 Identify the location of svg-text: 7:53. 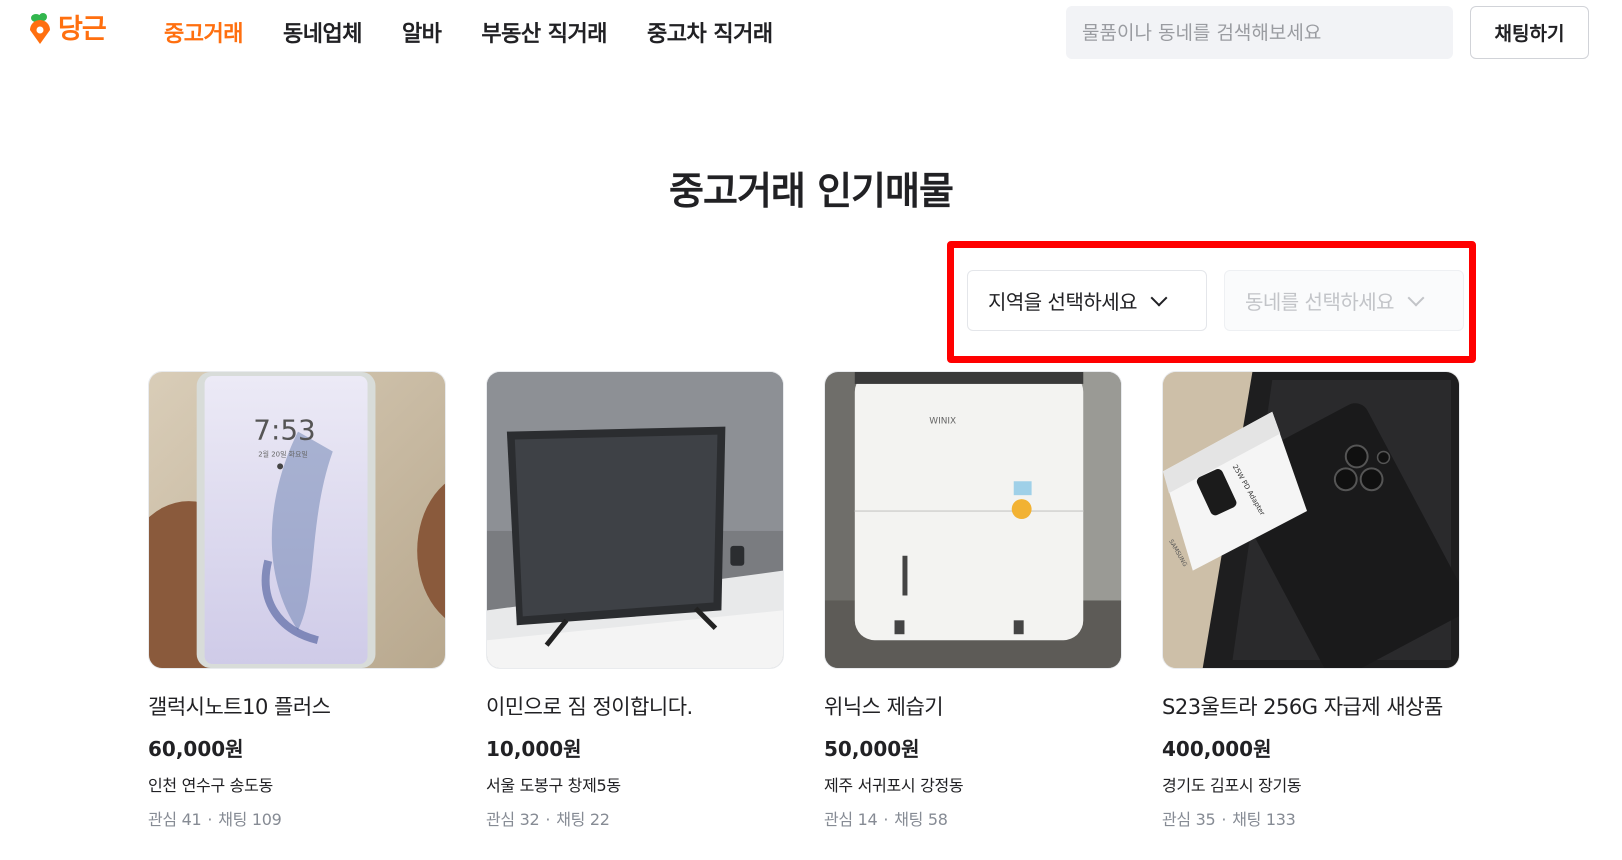
(284, 430).